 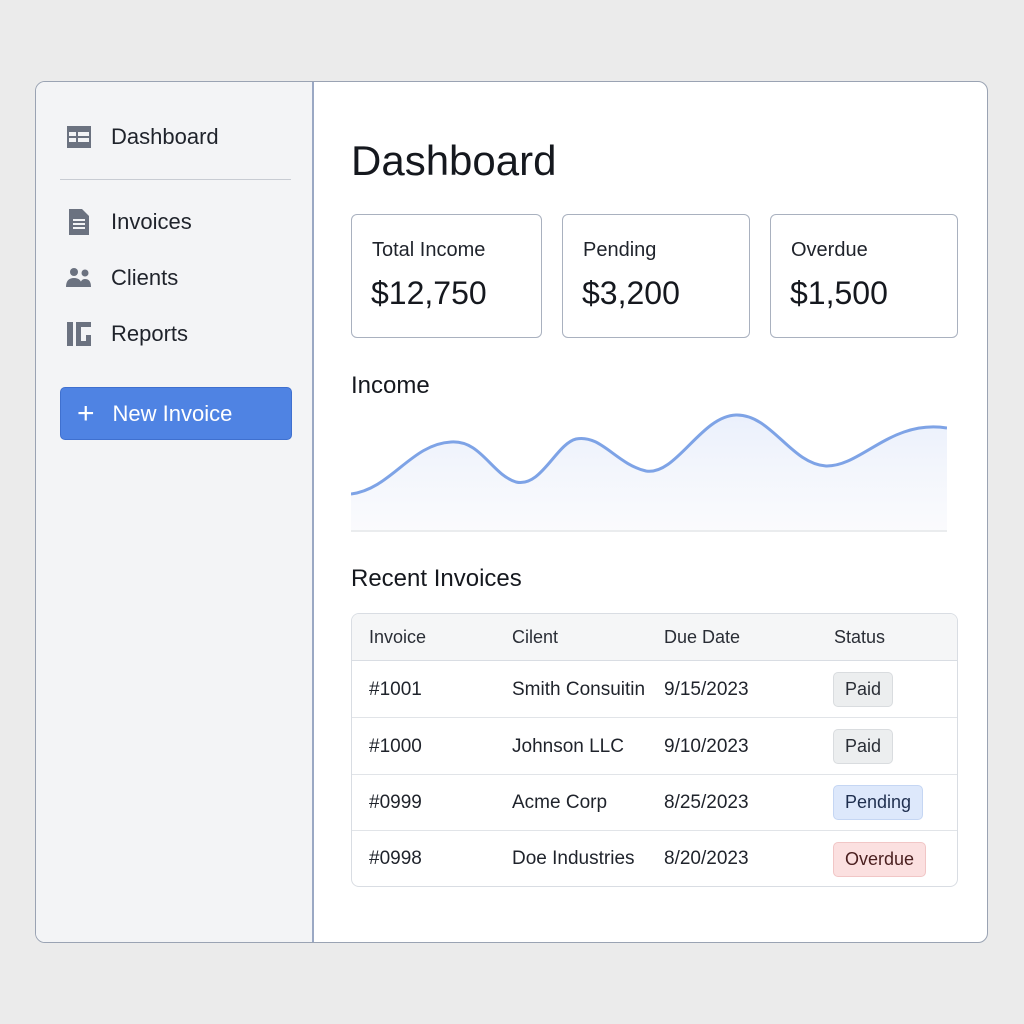 I want to click on card-value: $12,750, so click(x=429, y=293).